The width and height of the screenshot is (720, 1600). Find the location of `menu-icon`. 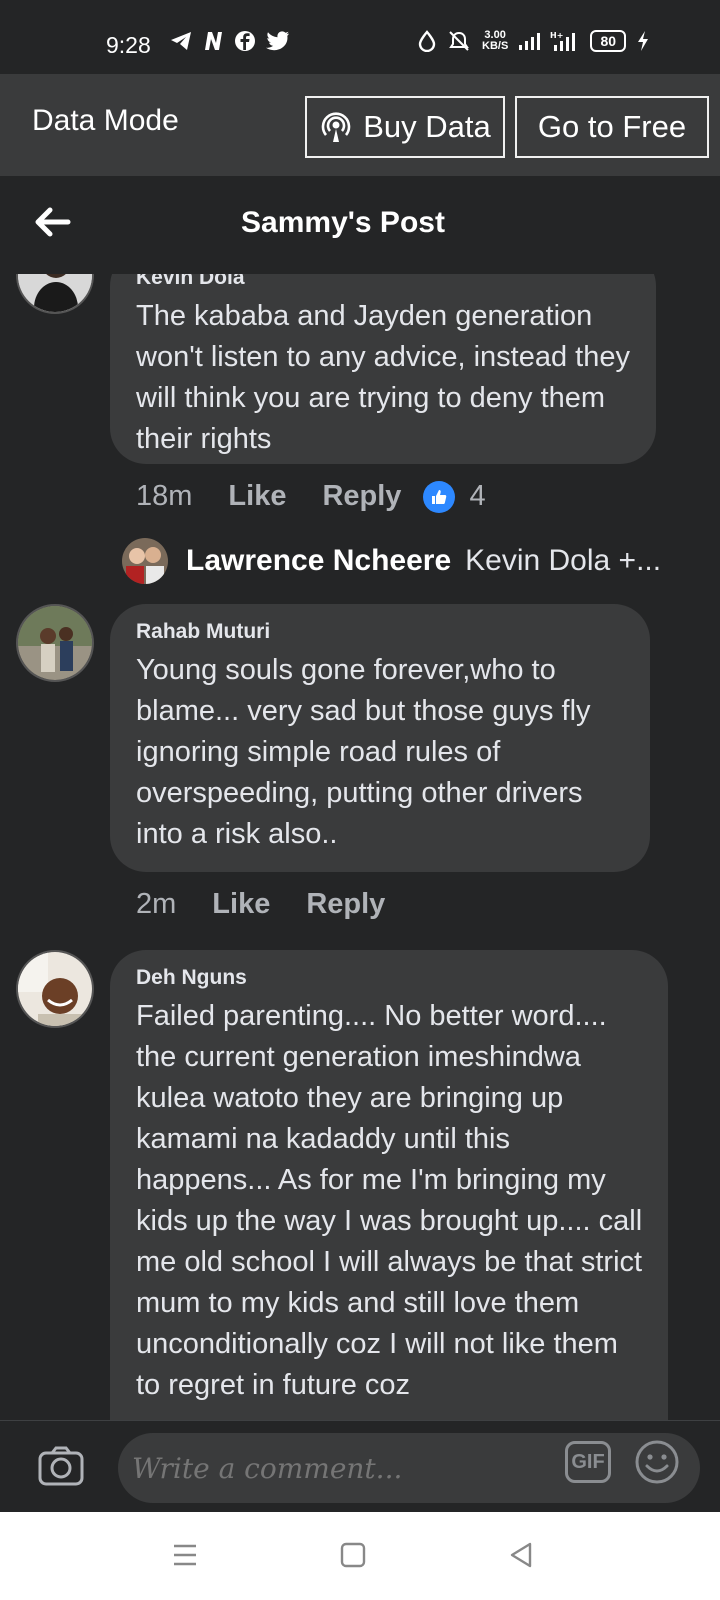

menu-icon is located at coordinates (185, 1555).